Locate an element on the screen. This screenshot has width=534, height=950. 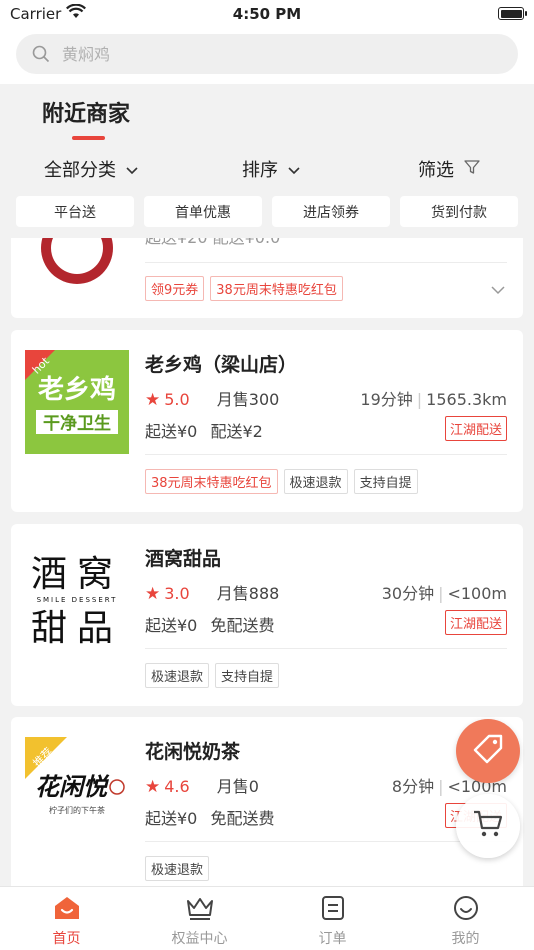
filter-bar: 全部分类 排序 筛选 is located at coordinates (267, 168).